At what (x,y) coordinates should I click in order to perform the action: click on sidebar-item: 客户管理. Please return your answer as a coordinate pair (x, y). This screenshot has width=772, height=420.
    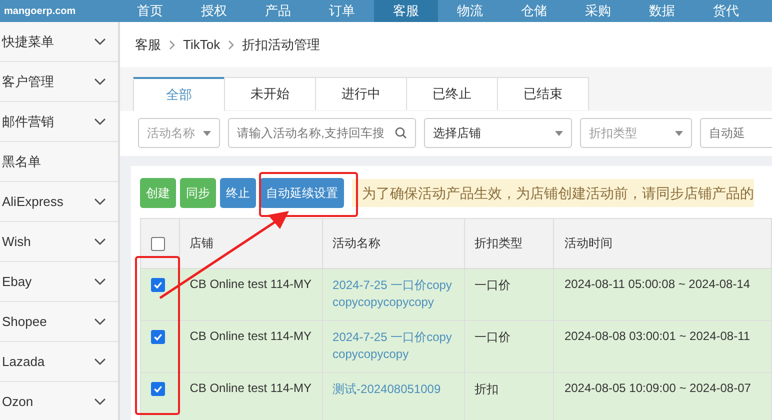
    Looking at the image, I should click on (59, 82).